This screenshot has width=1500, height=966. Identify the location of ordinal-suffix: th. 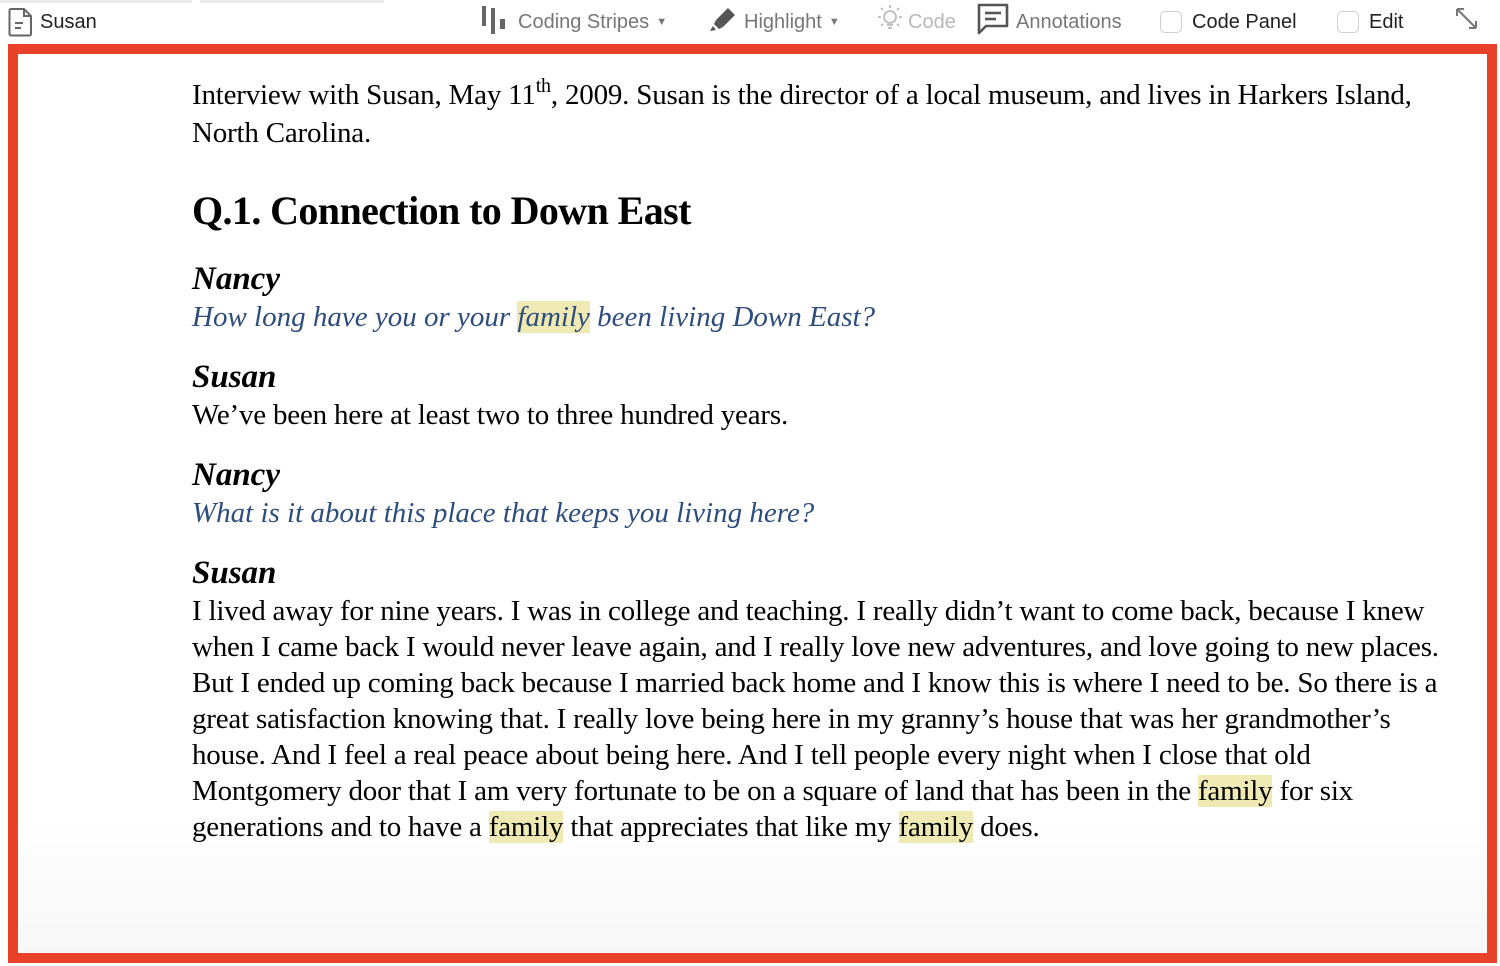
(543, 86).